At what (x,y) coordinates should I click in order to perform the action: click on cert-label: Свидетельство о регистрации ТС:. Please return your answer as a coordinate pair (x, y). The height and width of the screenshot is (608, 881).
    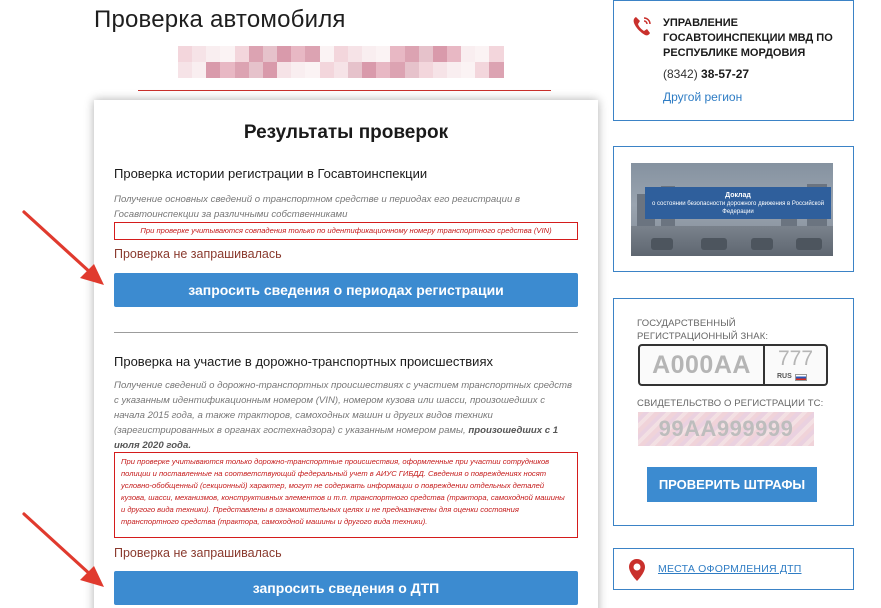
    Looking at the image, I should click on (730, 403).